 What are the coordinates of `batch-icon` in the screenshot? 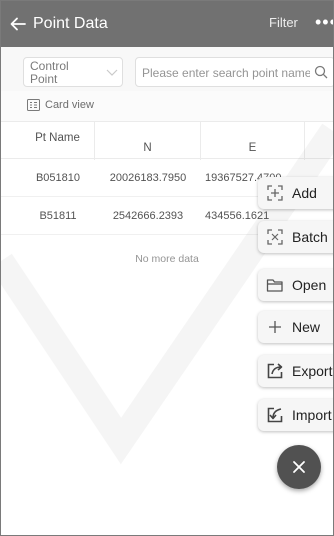 It's located at (275, 237).